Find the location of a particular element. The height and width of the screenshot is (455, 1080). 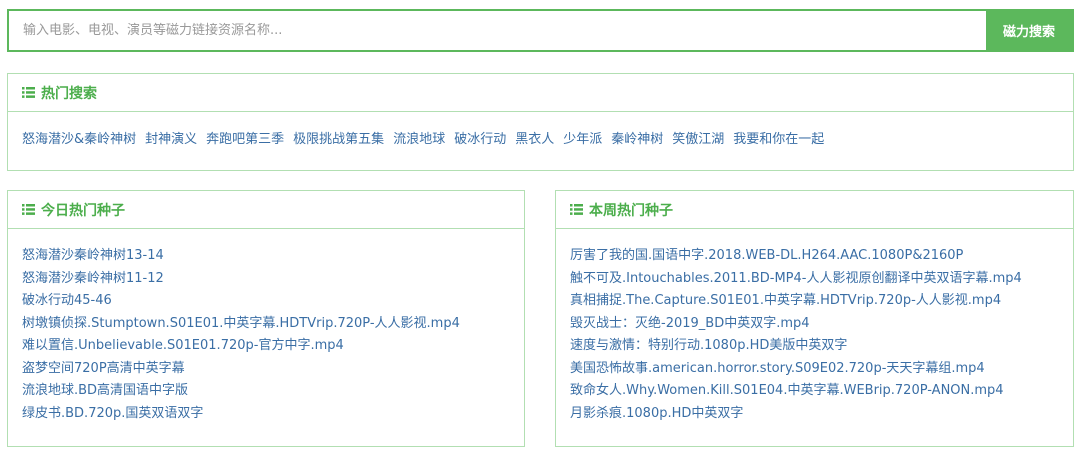

hot-search-link: 奔跑吧第三季 is located at coordinates (245, 140).